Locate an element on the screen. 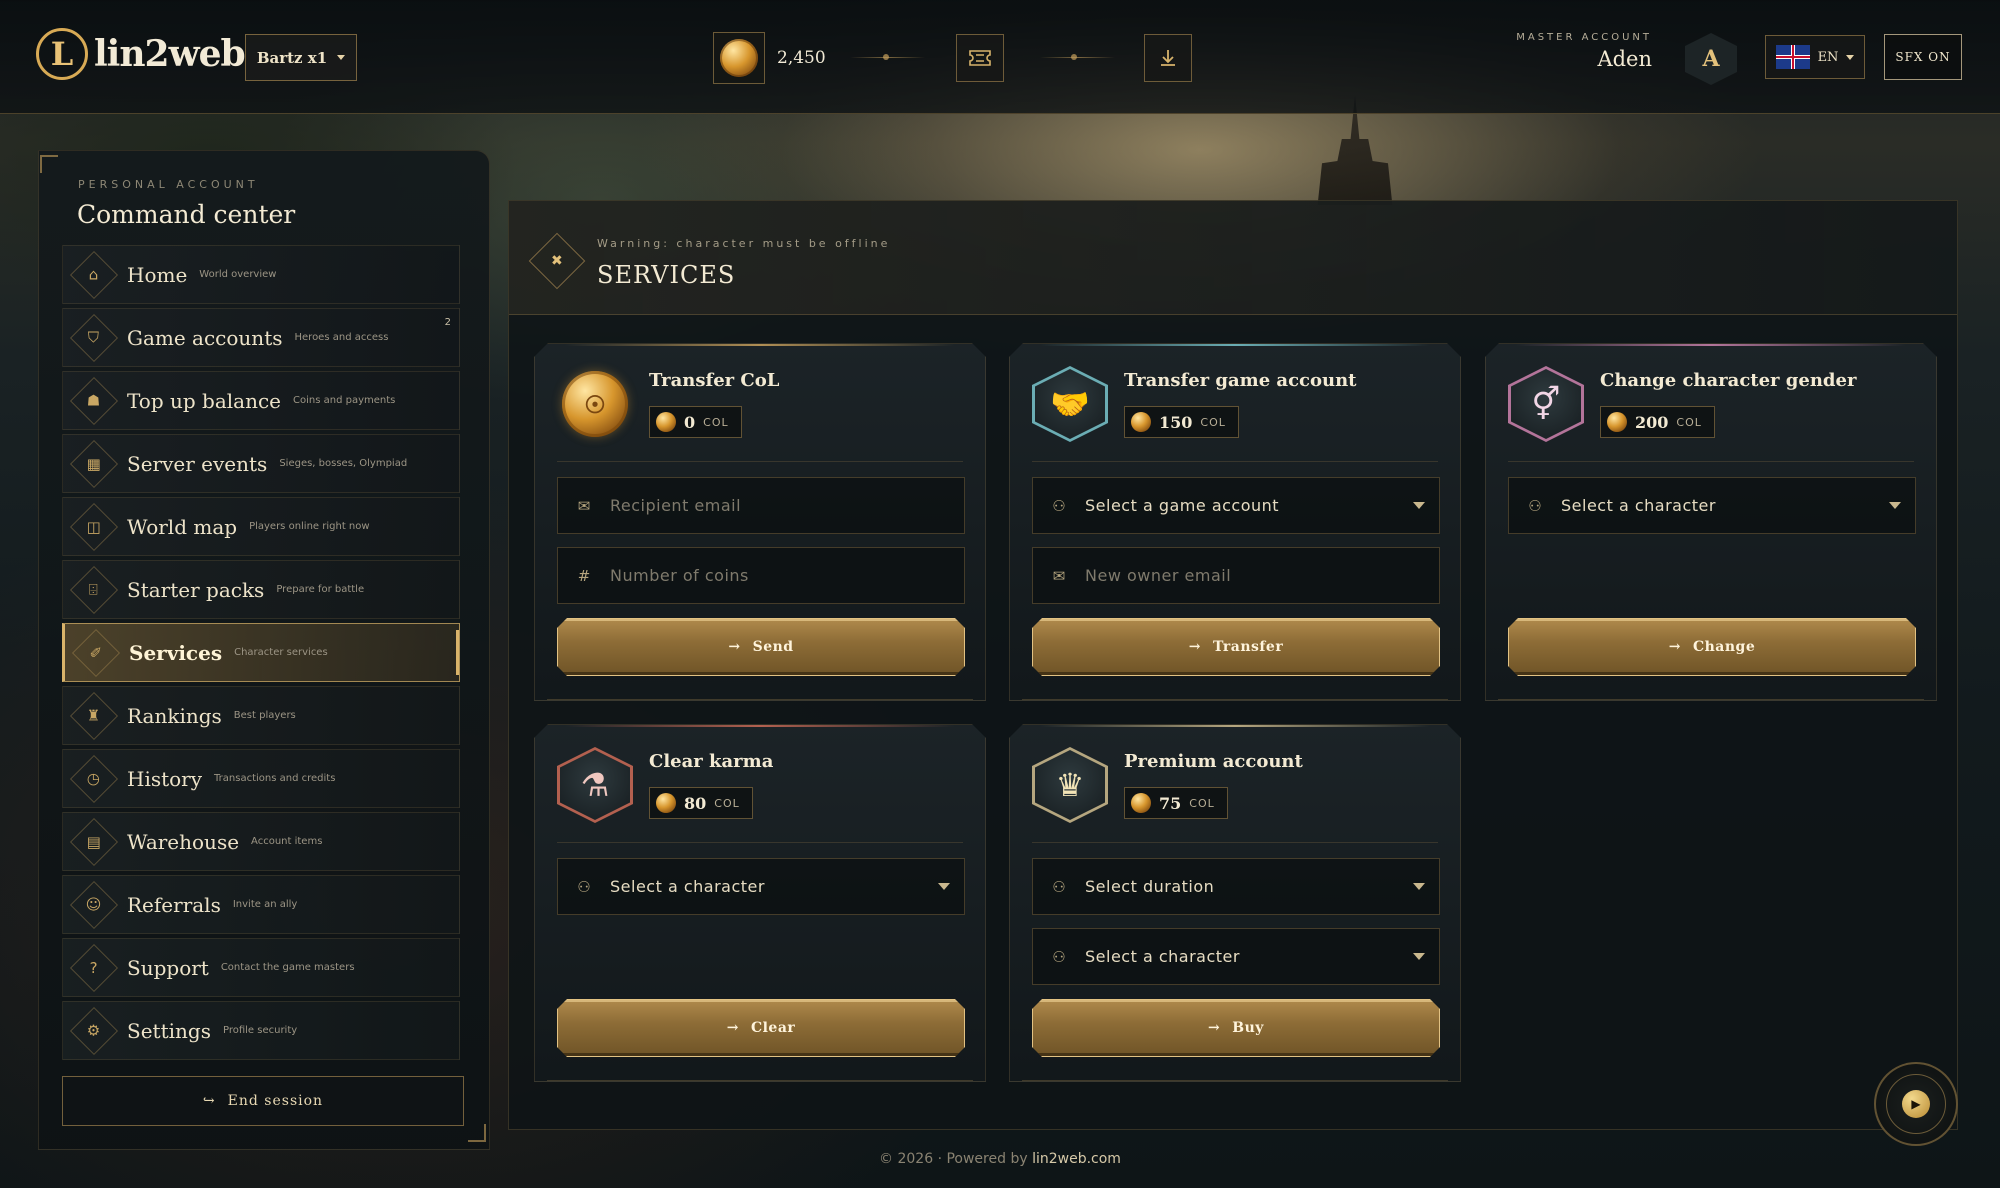  server-select: Bartz x1 is located at coordinates (301, 57).